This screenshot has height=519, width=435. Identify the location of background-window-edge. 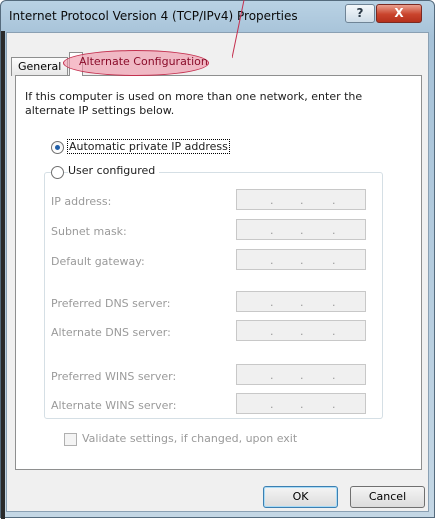
(3, 275).